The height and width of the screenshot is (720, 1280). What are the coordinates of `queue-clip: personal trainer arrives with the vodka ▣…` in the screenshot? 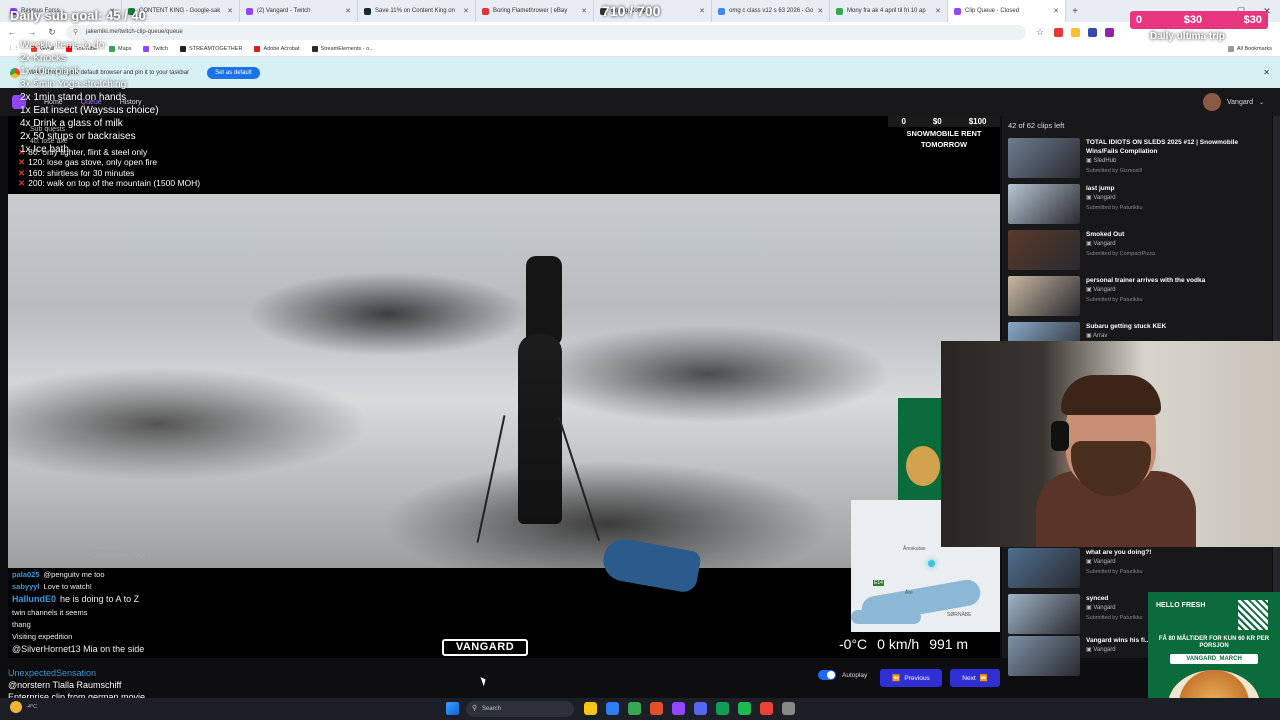 It's located at (1139, 297).